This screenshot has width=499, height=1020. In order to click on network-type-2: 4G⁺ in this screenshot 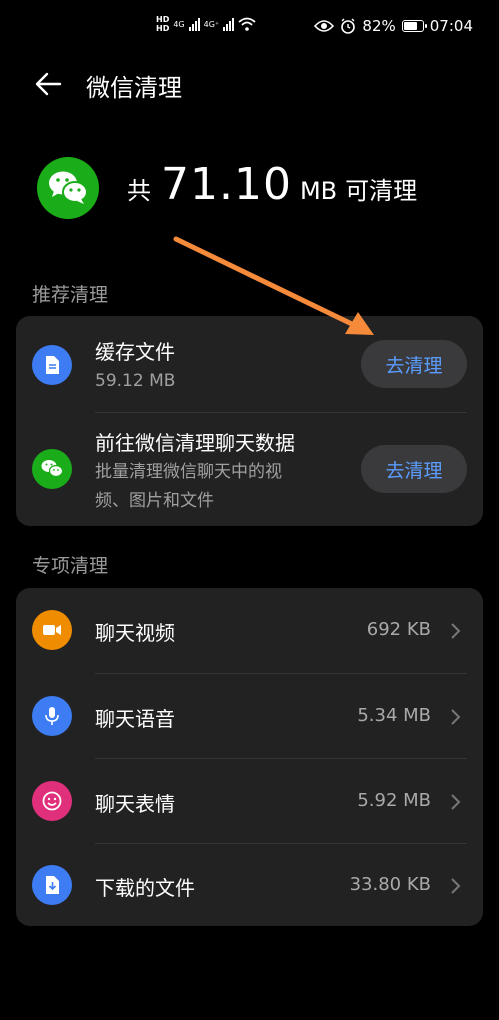, I will do `click(211, 24)`.